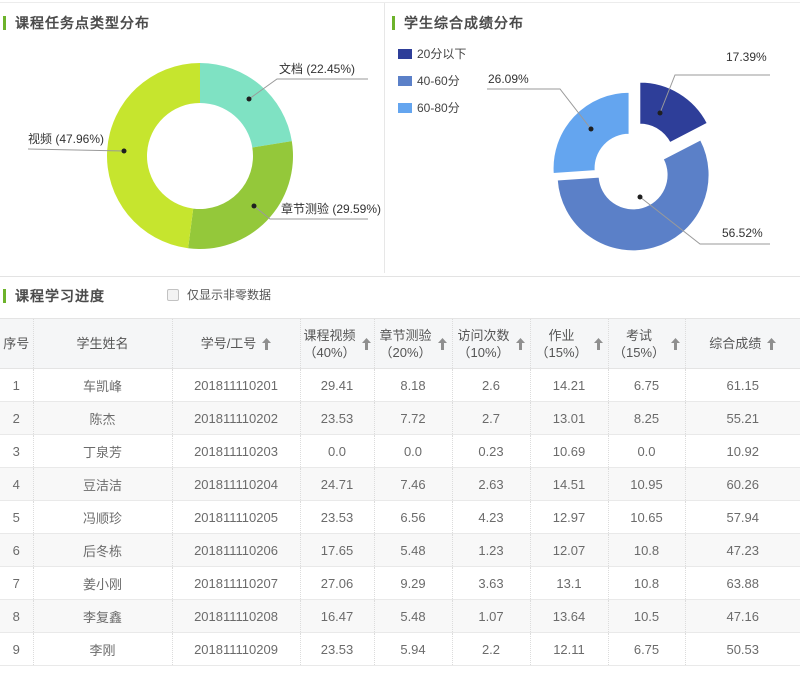 This screenshot has height=673, width=800. What do you see at coordinates (412, 385) in the screenshot?
I see `quiz-score: 8.18` at bounding box center [412, 385].